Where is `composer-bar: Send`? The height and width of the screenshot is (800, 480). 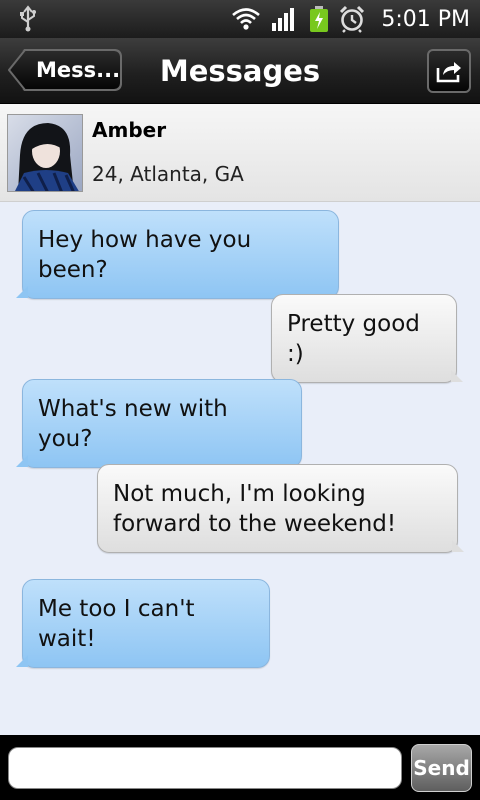
composer-bar: Send is located at coordinates (240, 767).